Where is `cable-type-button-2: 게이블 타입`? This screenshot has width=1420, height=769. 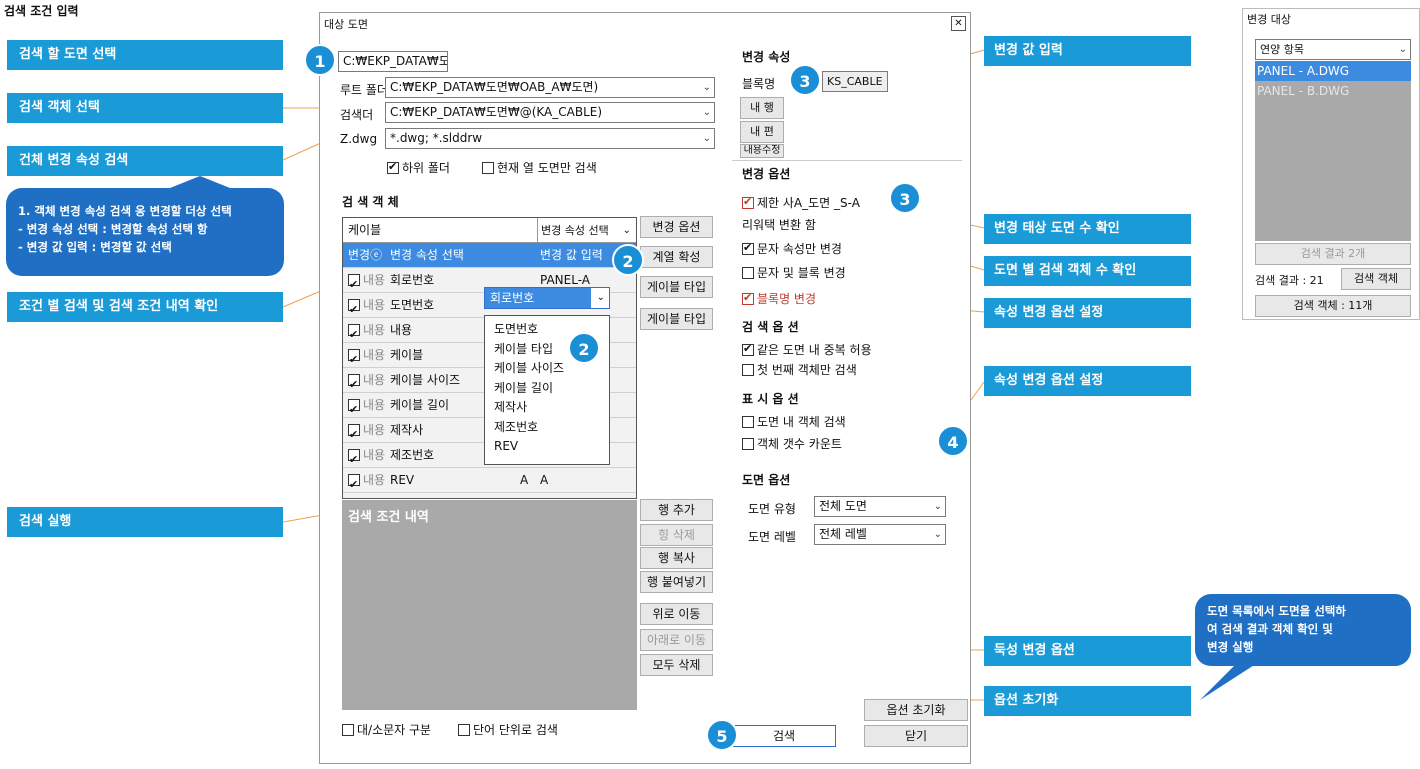
cable-type-button-2: 게이블 타입 is located at coordinates (676, 319).